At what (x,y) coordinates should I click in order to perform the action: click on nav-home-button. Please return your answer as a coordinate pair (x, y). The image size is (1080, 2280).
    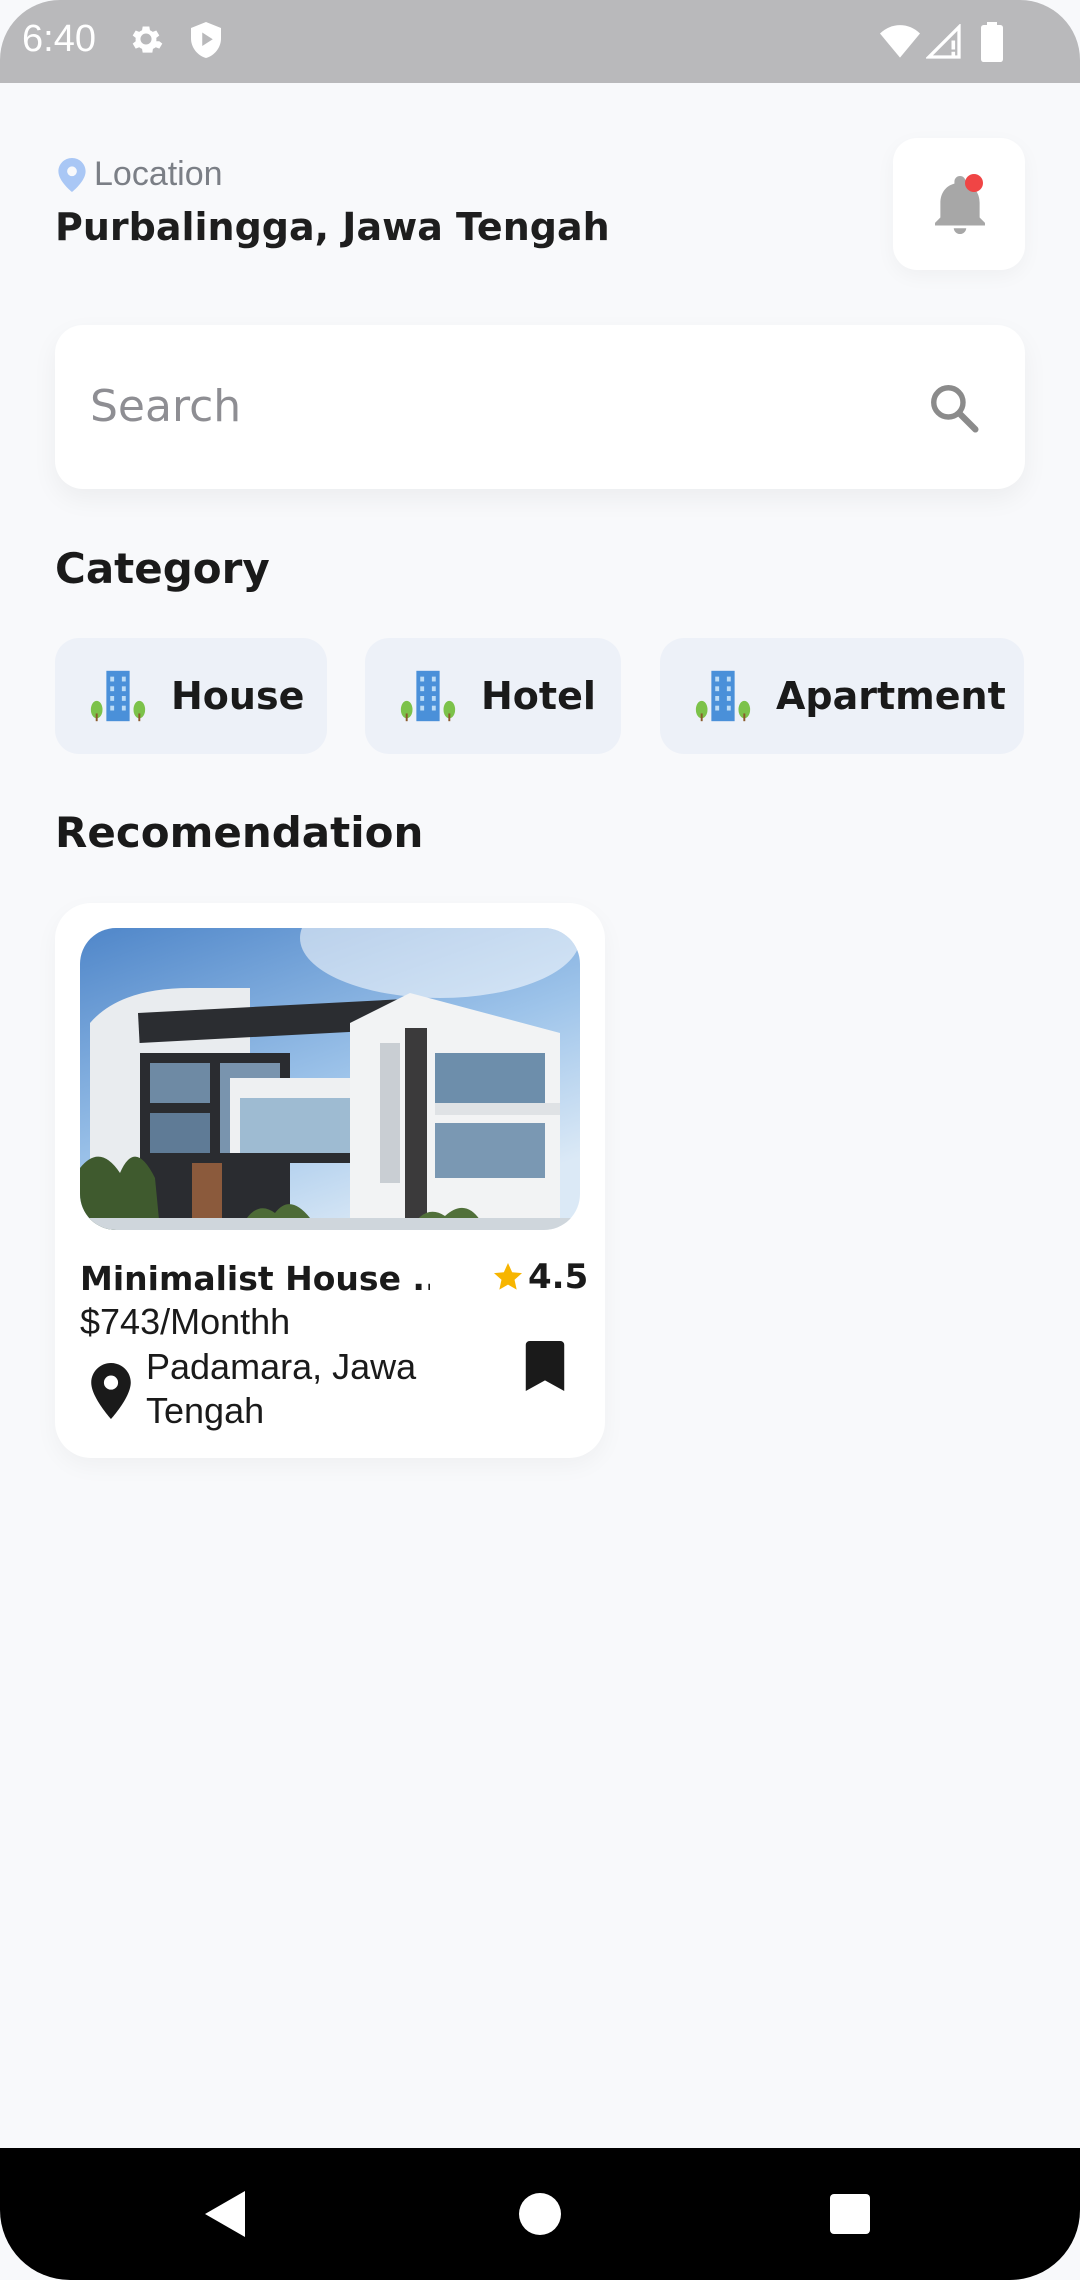
    Looking at the image, I should click on (540, 2214).